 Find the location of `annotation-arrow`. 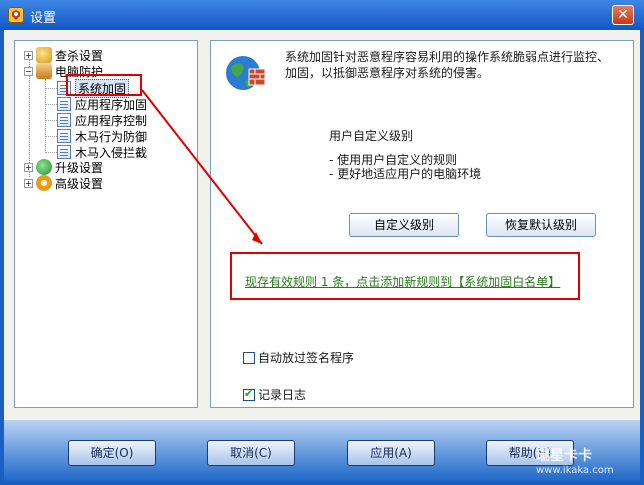

annotation-arrow is located at coordinates (202, 167).